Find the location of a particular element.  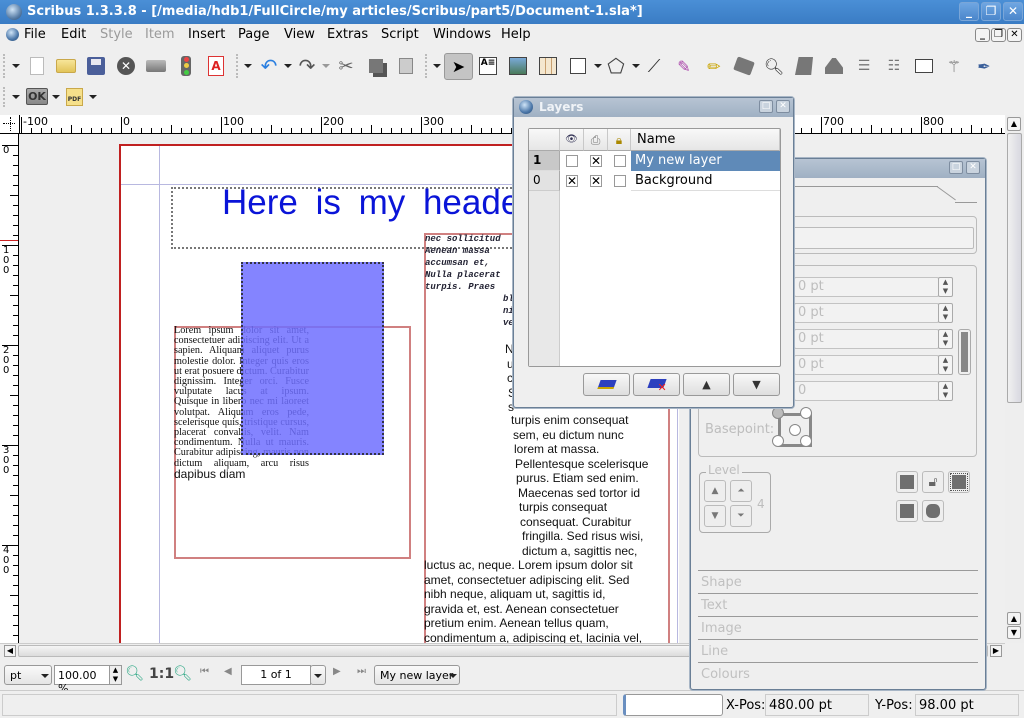

maximize-button: ❐ is located at coordinates (991, 11).